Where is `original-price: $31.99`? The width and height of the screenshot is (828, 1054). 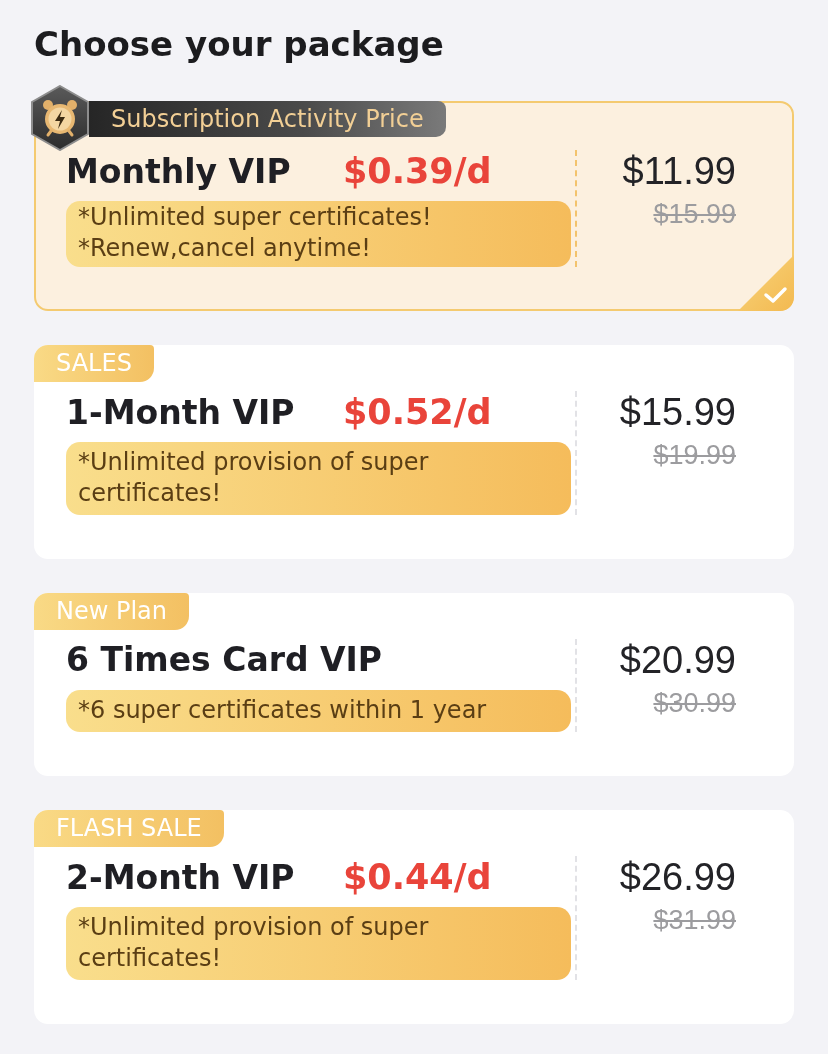
original-price: $31.99 is located at coordinates (694, 920).